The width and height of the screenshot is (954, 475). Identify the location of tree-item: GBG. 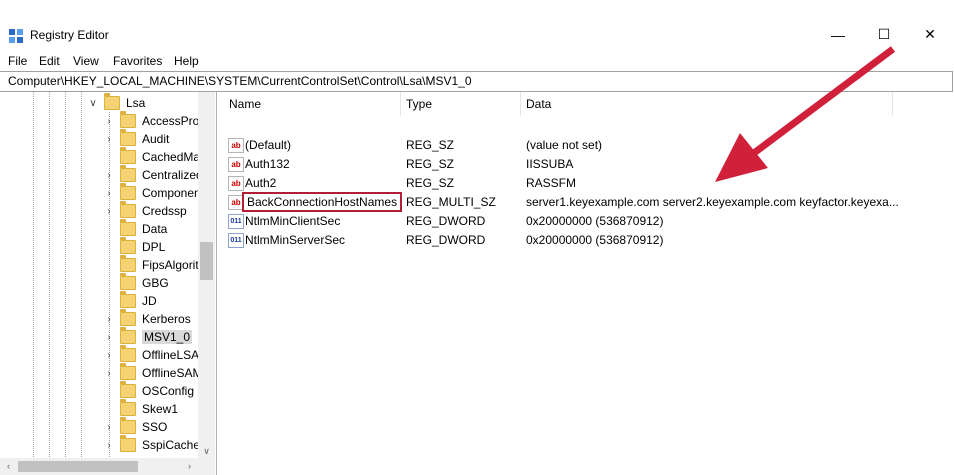
(136, 282).